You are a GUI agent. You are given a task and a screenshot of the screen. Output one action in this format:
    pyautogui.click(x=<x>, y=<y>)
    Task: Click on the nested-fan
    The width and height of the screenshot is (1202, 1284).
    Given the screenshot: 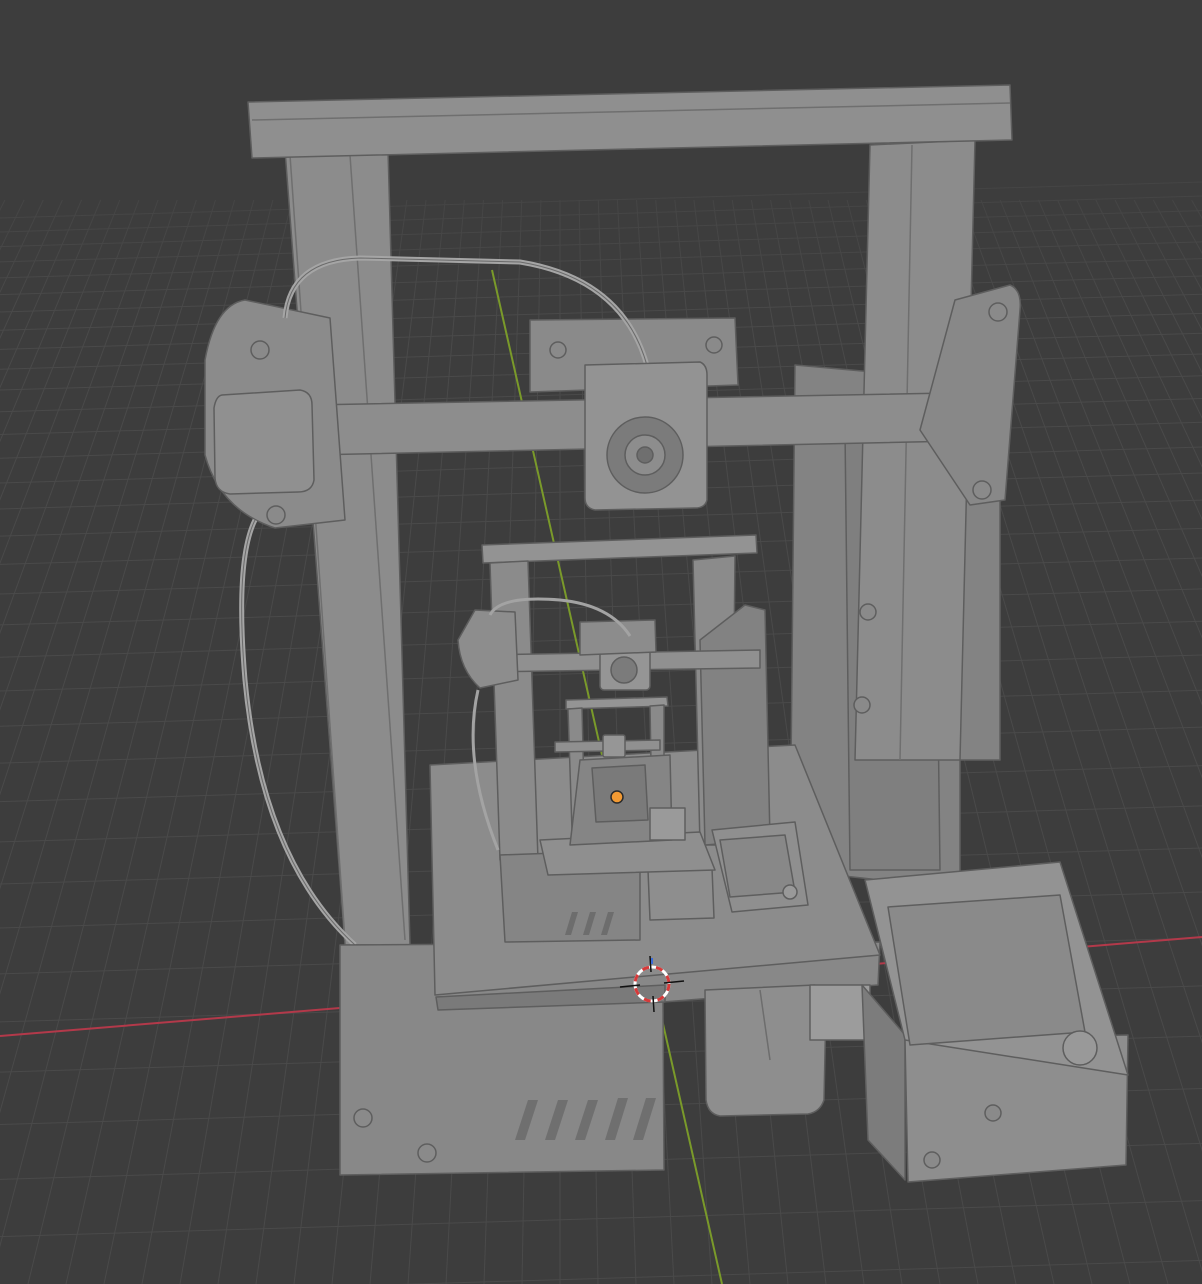 What is the action you would take?
    pyautogui.click(x=624, y=670)
    